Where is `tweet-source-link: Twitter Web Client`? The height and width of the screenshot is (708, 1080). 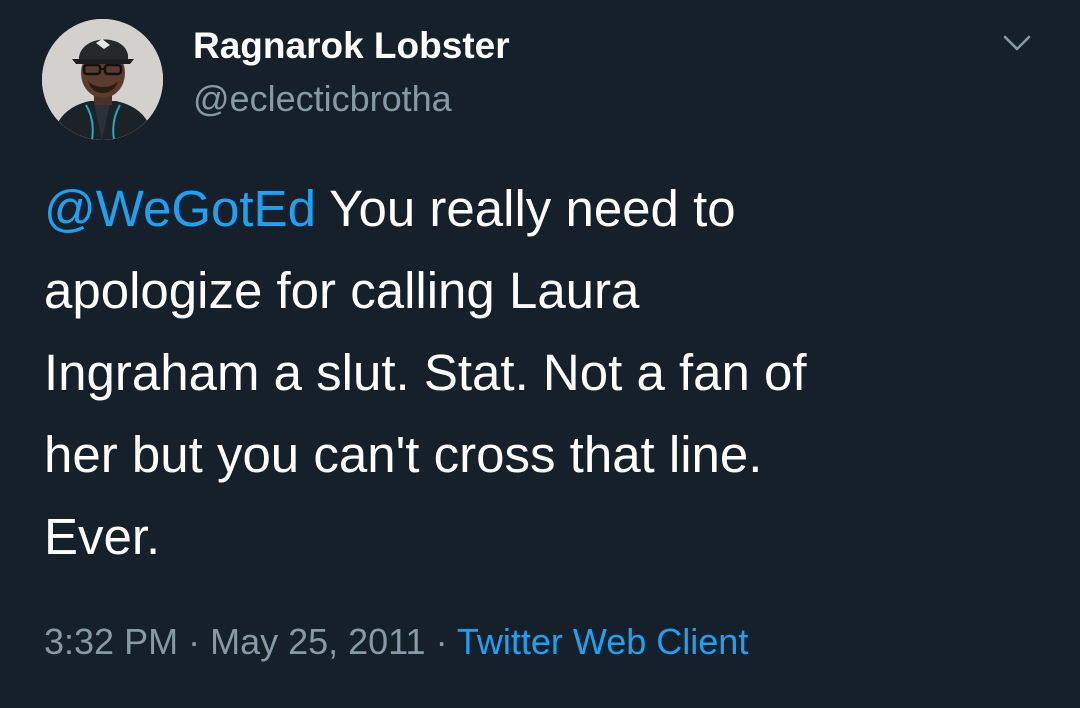
tweet-source-link: Twitter Web Client is located at coordinates (602, 641).